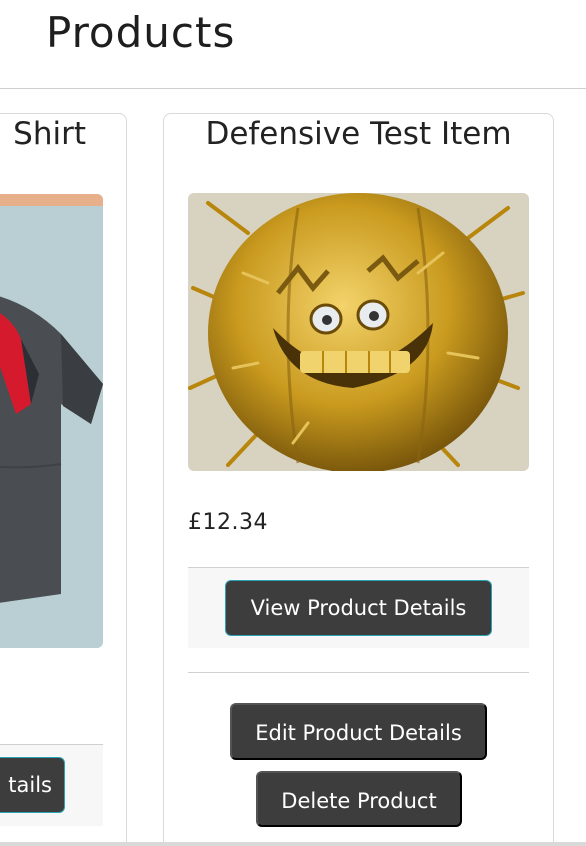 This screenshot has height=846, width=586. What do you see at coordinates (358, 134) in the screenshot?
I see `product-name: Defensive Test Item` at bounding box center [358, 134].